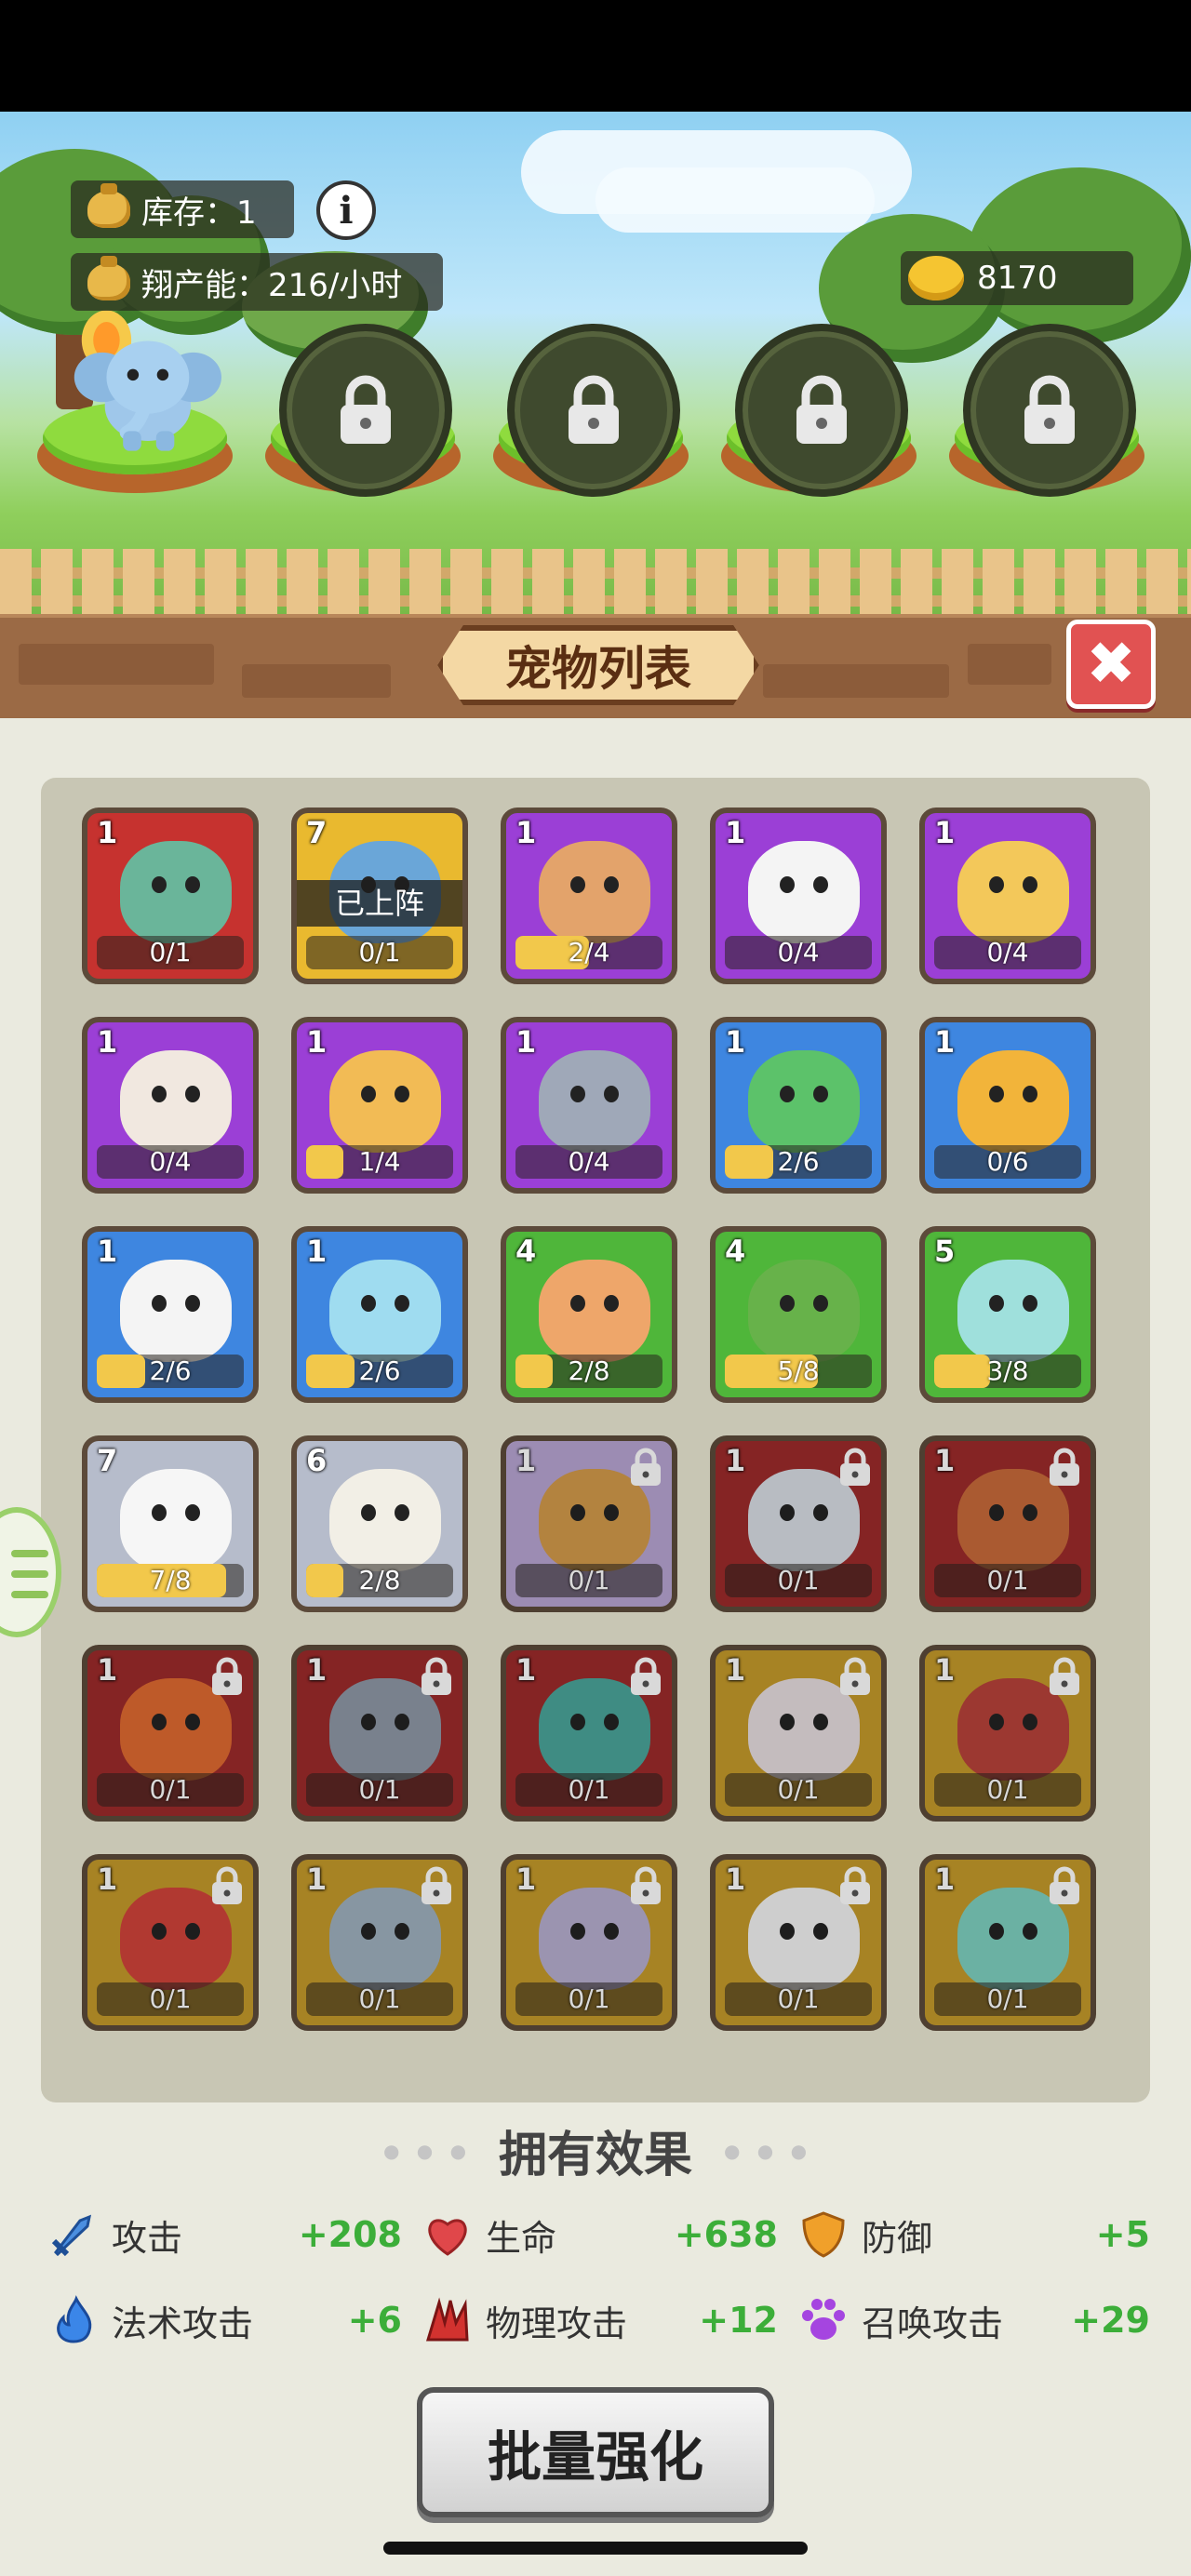 The height and width of the screenshot is (2576, 1191). Describe the element at coordinates (823, 2319) in the screenshot. I see `paw-icon` at that location.